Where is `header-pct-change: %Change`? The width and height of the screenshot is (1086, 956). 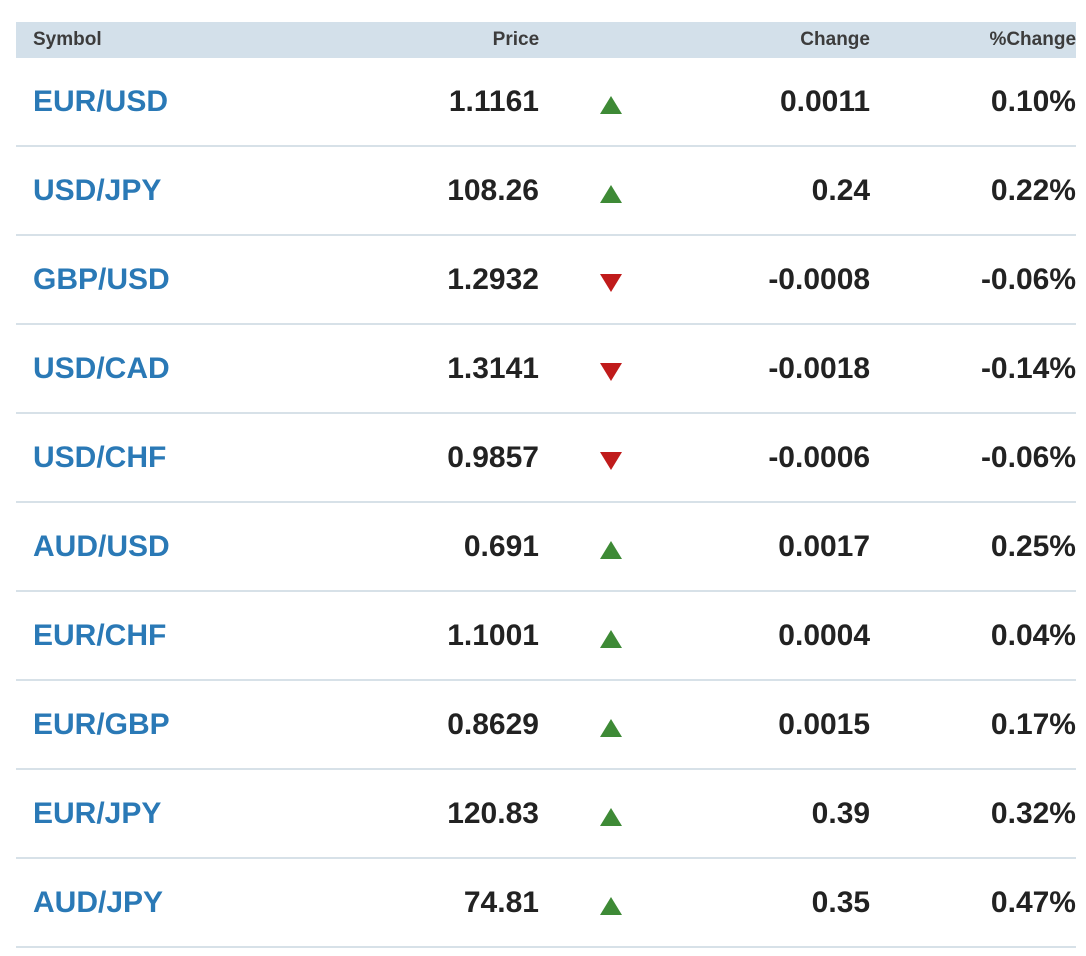 header-pct-change: %Change is located at coordinates (973, 40).